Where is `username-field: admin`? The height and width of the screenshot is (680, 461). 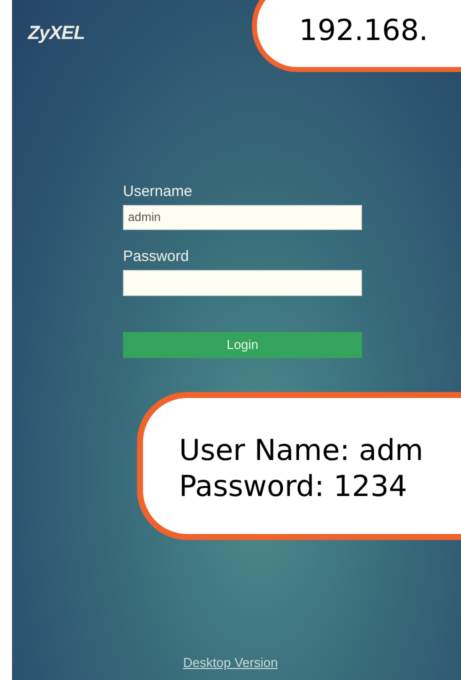
username-field: admin is located at coordinates (242, 217).